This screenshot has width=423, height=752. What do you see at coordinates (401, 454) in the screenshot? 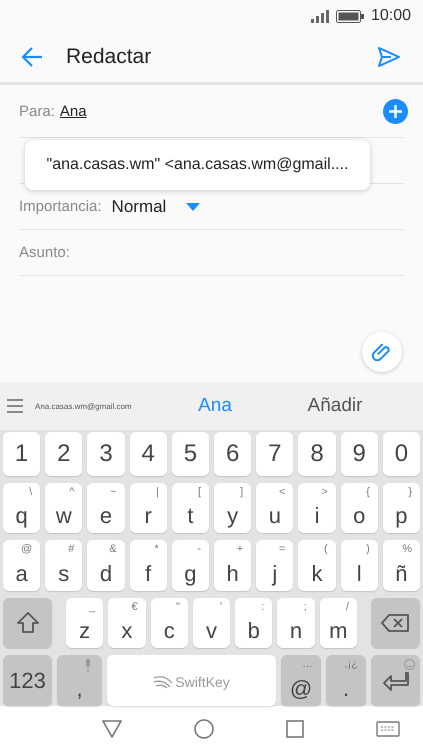
I see `number-key: 0` at bounding box center [401, 454].